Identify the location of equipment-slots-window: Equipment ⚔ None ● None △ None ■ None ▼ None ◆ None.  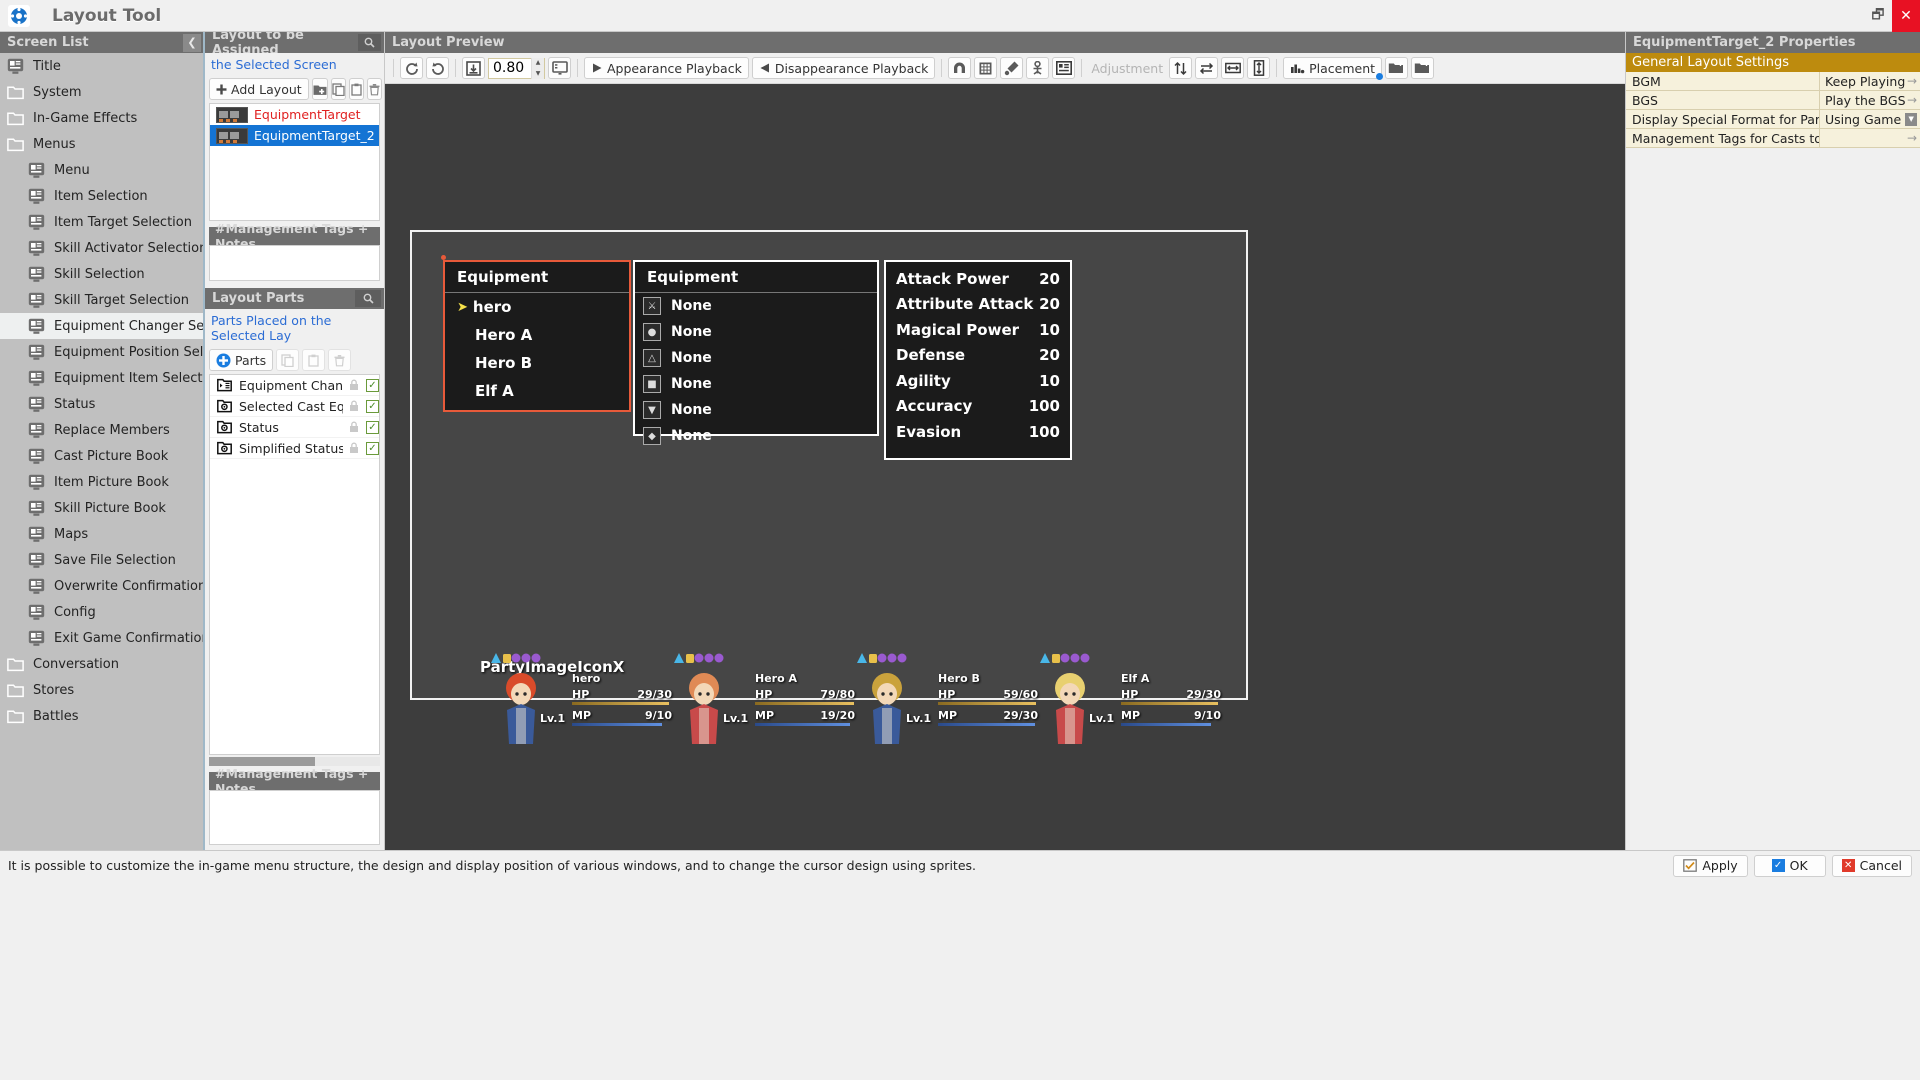
(756, 352).